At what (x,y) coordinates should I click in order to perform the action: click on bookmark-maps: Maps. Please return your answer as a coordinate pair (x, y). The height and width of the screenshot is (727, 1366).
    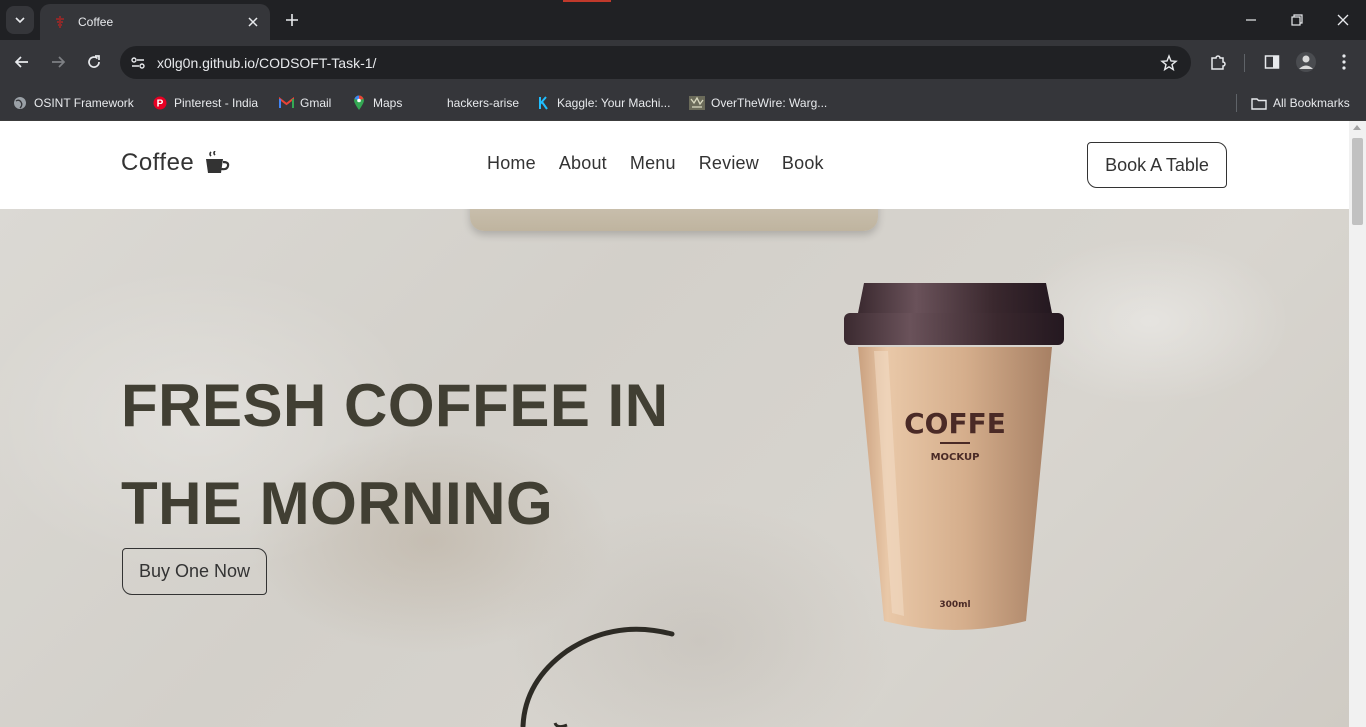
    Looking at the image, I should click on (376, 103).